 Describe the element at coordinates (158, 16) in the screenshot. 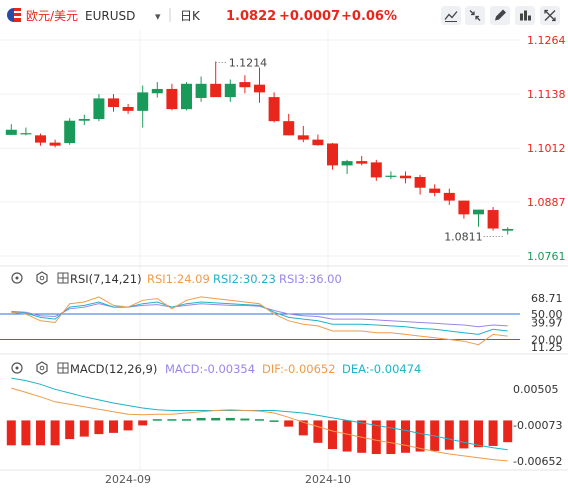

I see `chevron-down-icon: ▾` at that location.